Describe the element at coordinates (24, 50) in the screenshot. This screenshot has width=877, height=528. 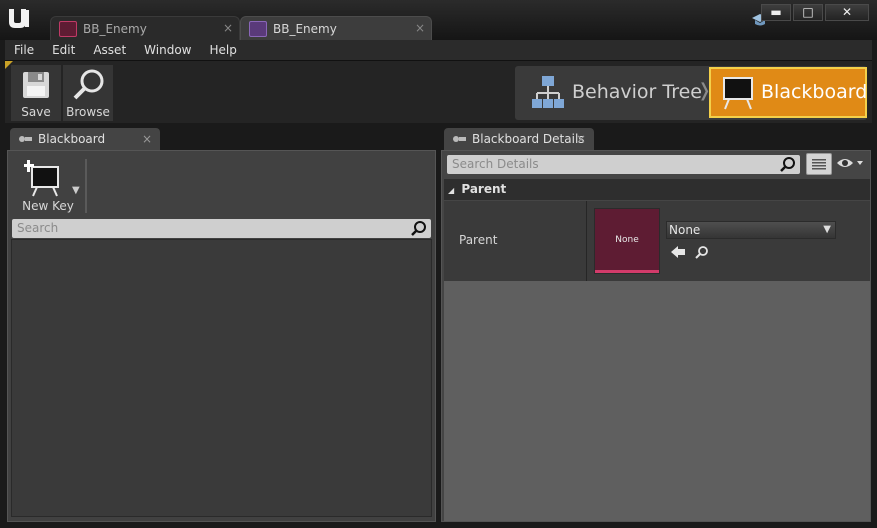
I see `menu-file: File` at that location.